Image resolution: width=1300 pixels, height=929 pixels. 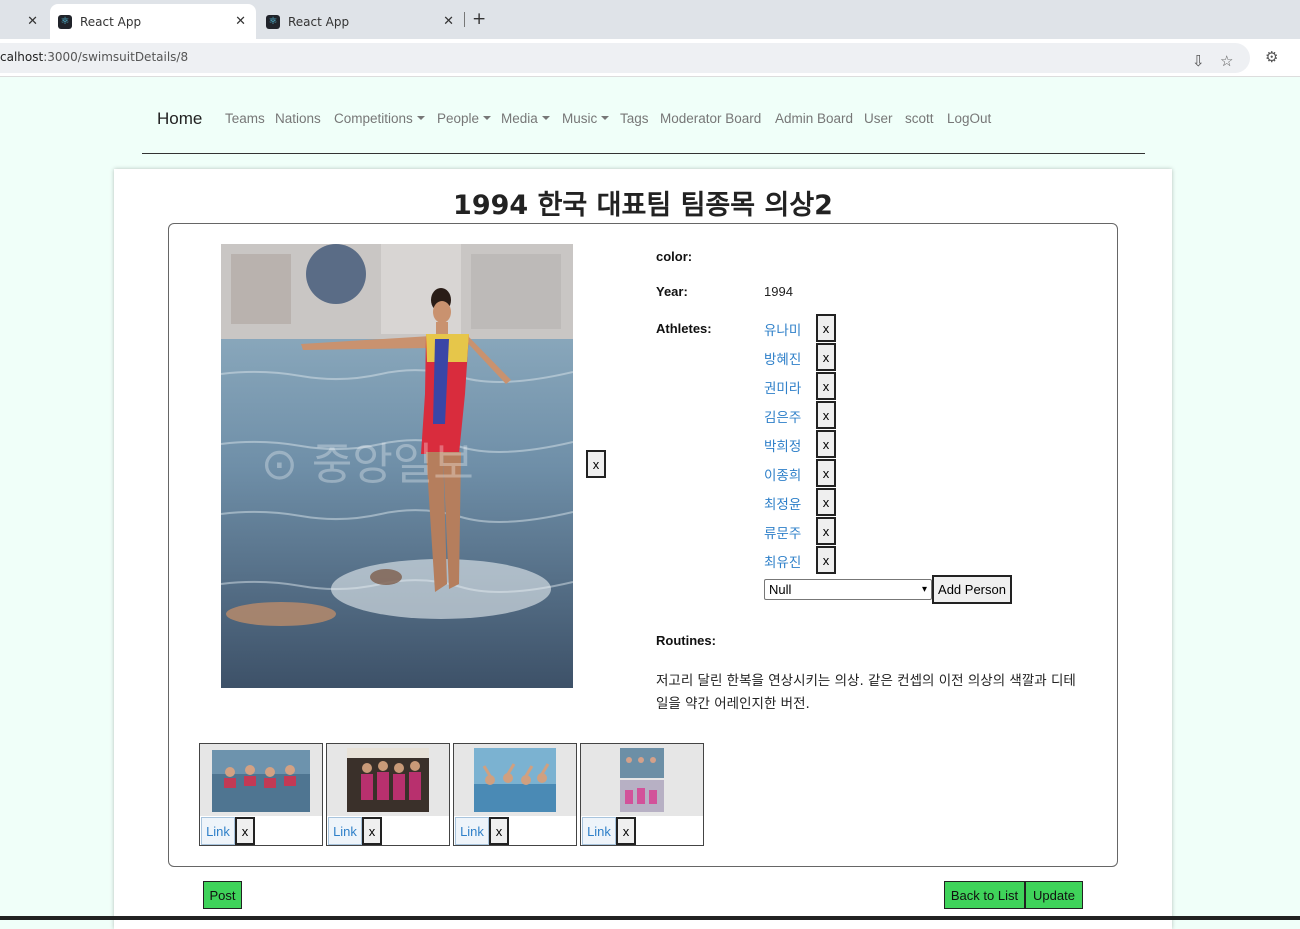 What do you see at coordinates (650, 918) in the screenshot?
I see `window-bottom-edge` at bounding box center [650, 918].